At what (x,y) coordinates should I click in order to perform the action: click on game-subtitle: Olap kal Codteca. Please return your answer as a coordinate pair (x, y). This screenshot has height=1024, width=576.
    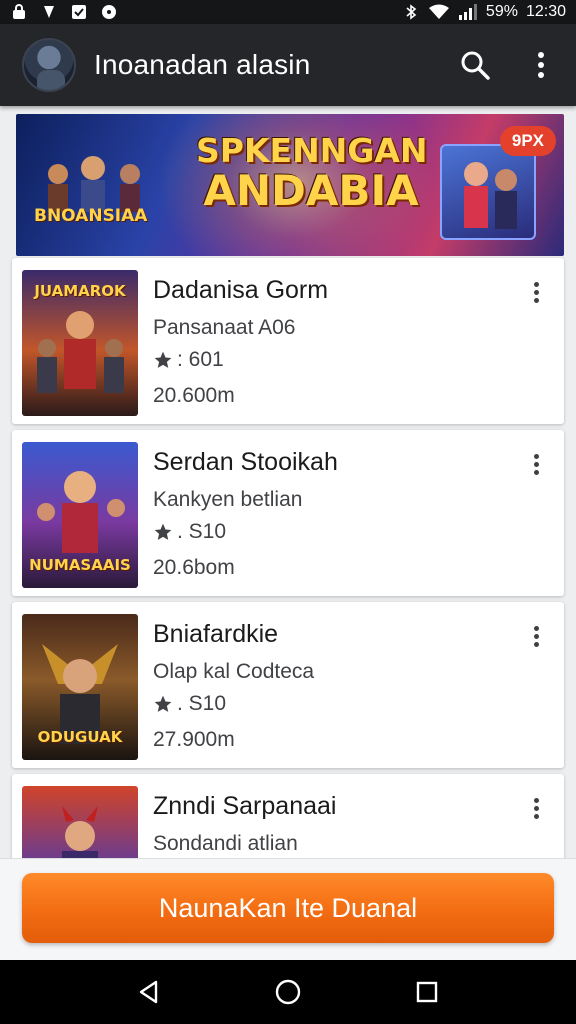
    Looking at the image, I should click on (234, 671).